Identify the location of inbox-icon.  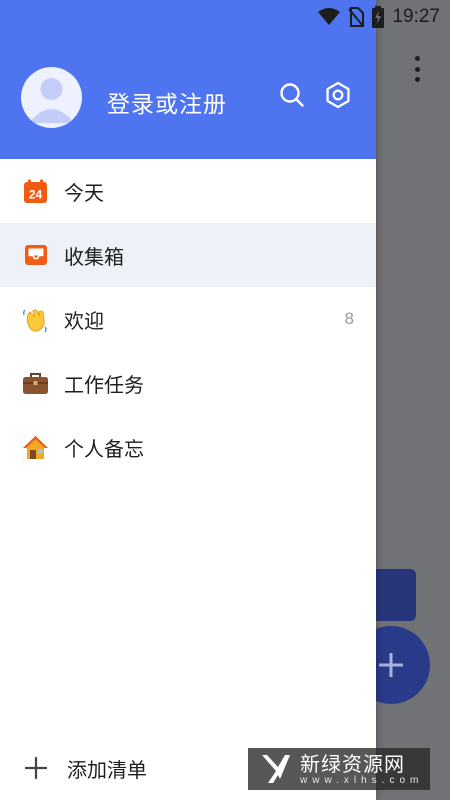
(35, 255).